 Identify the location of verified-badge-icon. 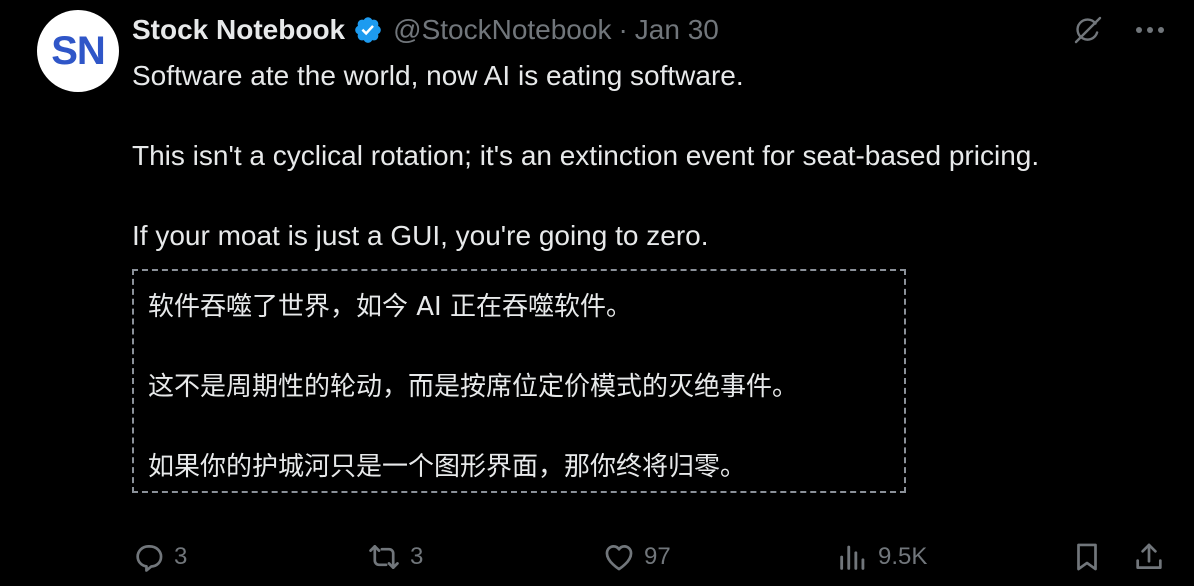
(368, 30).